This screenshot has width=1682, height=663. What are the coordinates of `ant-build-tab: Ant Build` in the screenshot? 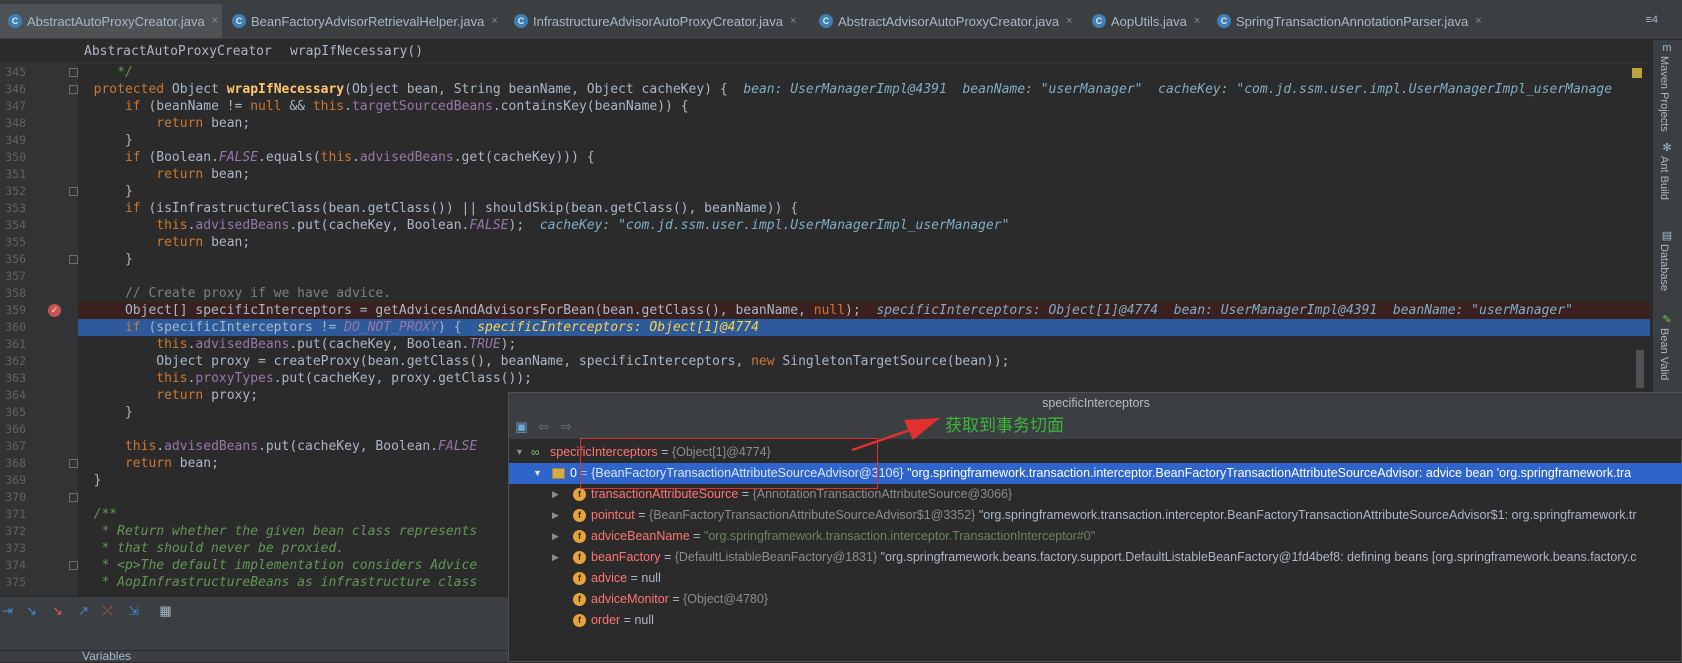 It's located at (1664, 178).